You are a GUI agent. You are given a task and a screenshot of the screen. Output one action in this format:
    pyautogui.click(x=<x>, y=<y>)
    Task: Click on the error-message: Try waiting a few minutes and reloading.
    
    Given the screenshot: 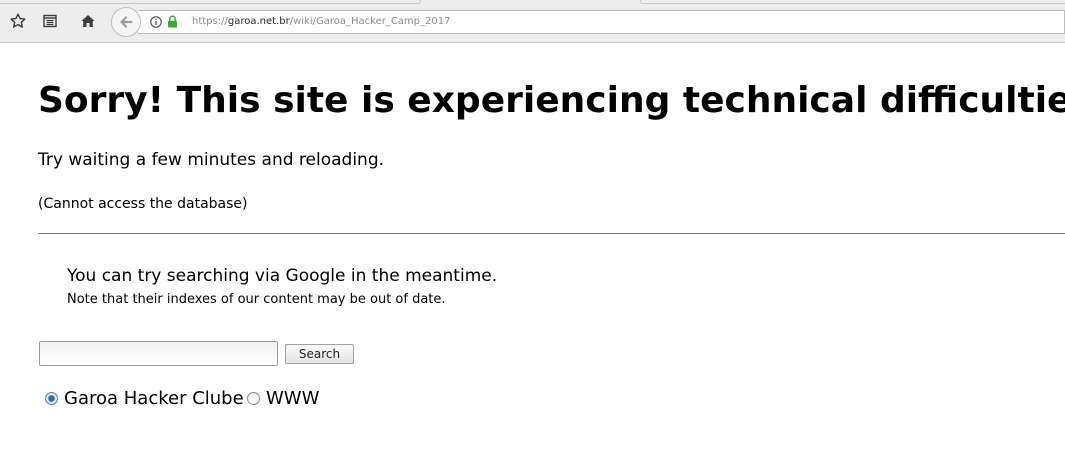 What is the action you would take?
    pyautogui.click(x=211, y=160)
    